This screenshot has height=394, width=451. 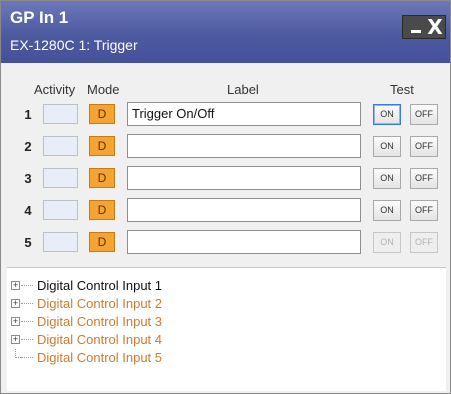 I want to click on activity-header: Activity, so click(x=55, y=89).